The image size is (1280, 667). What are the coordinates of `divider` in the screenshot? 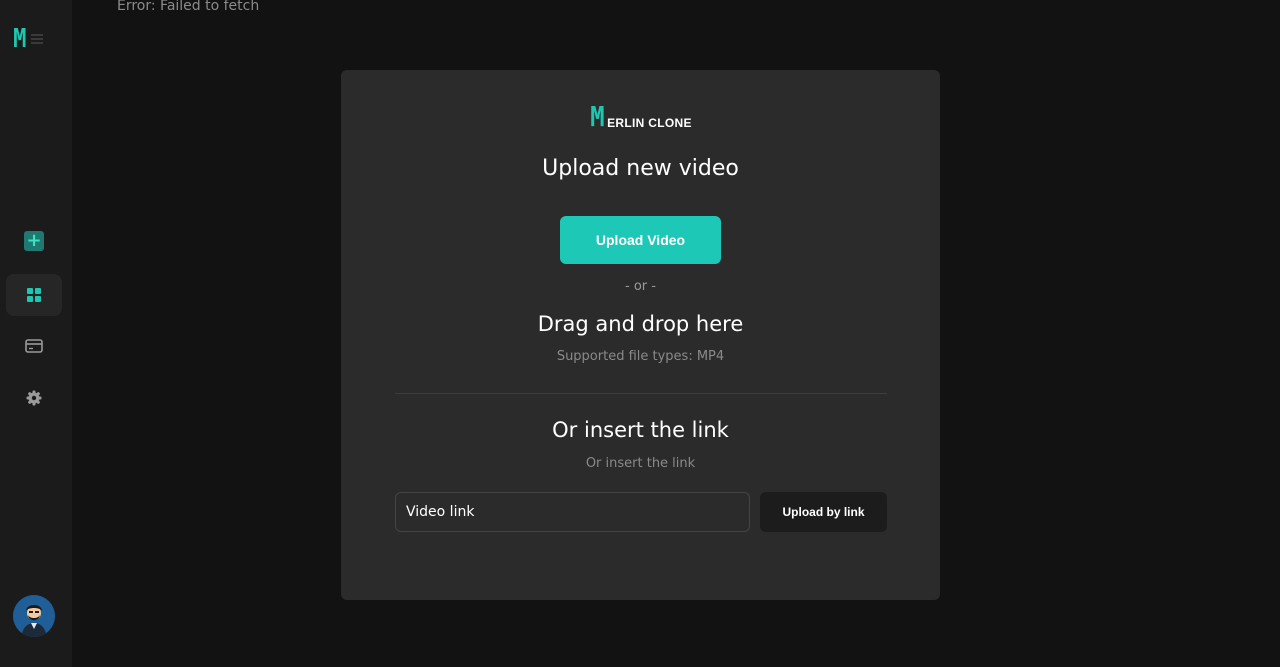 It's located at (641, 393).